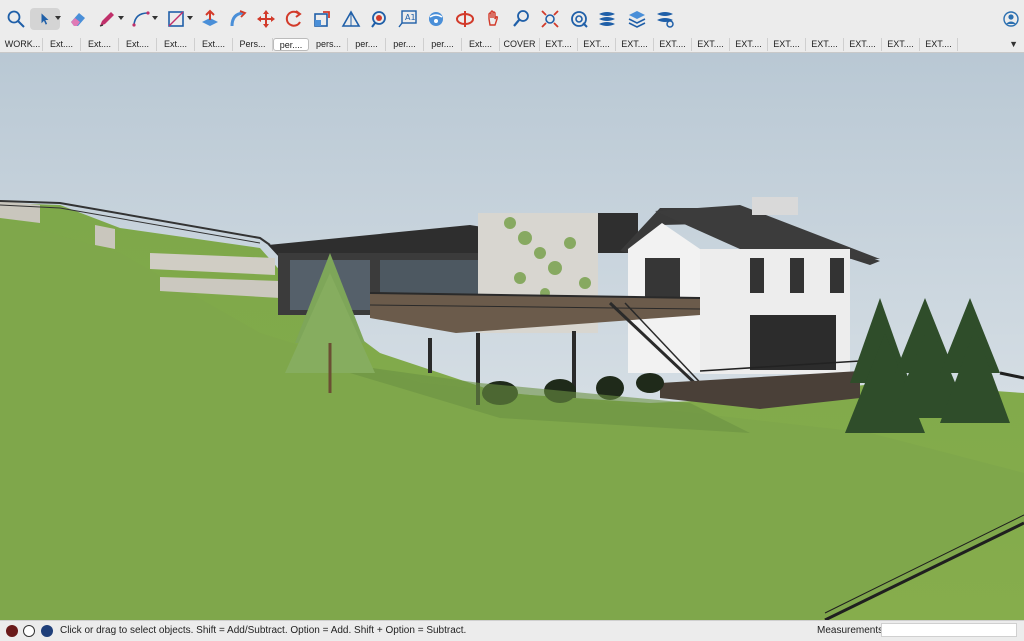 This screenshot has height=641, width=1024. What do you see at coordinates (850, 630) in the screenshot?
I see `measurements-label: Measurements` at bounding box center [850, 630].